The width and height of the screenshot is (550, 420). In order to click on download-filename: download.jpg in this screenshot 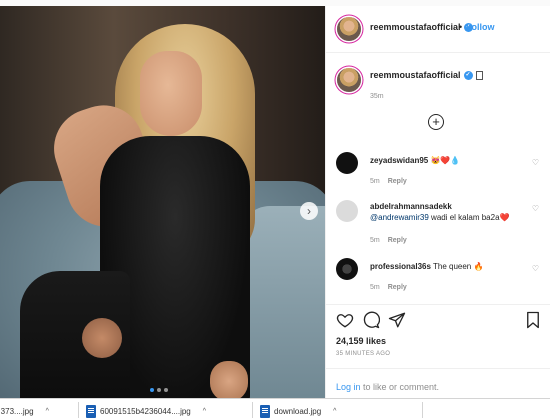, I will do `click(298, 411)`.